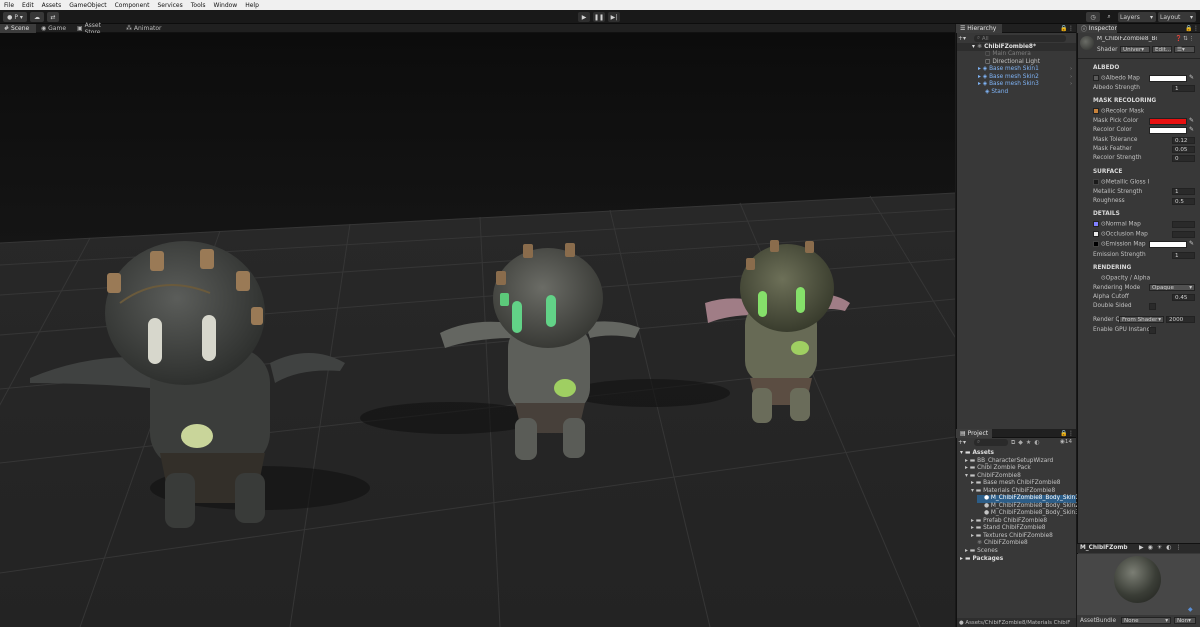 The height and width of the screenshot is (627, 1200). I want to click on hierarchy-item-base-mesh-skin2: ▸ ◈ Base mesh Skin2, so click(1008, 77).